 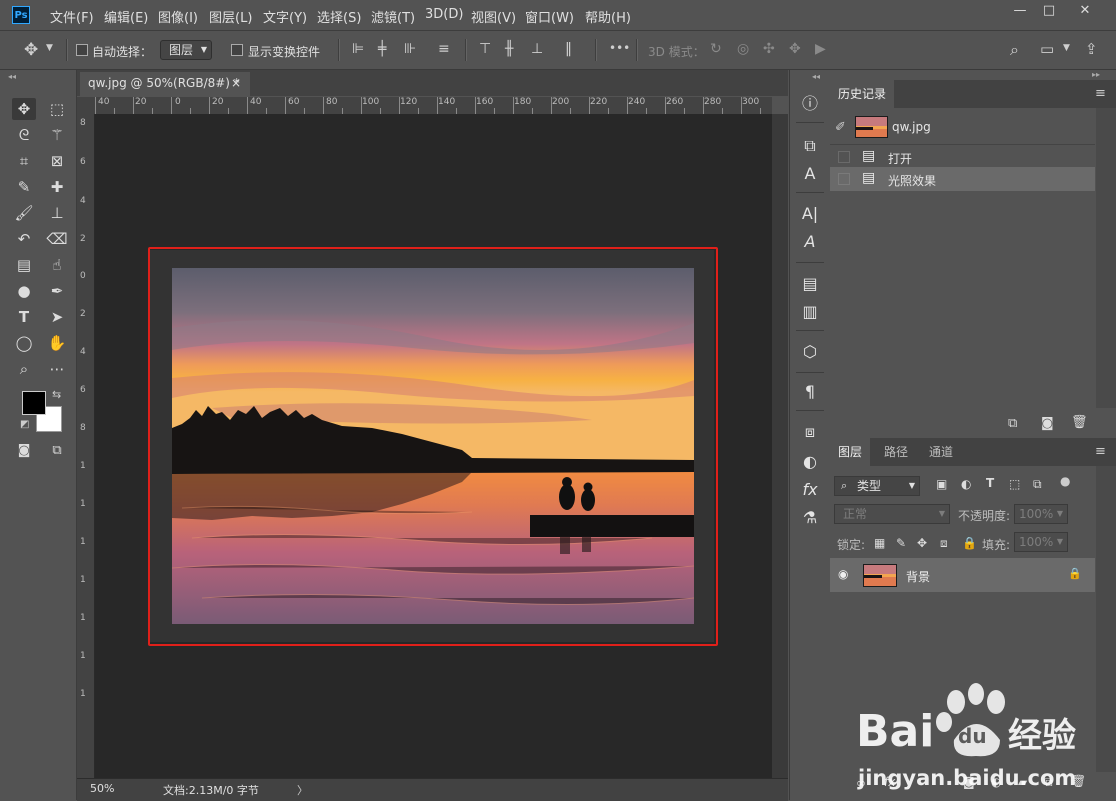 What do you see at coordinates (24, 213) in the screenshot?
I see `brush-tool-icon: 🖌` at bounding box center [24, 213].